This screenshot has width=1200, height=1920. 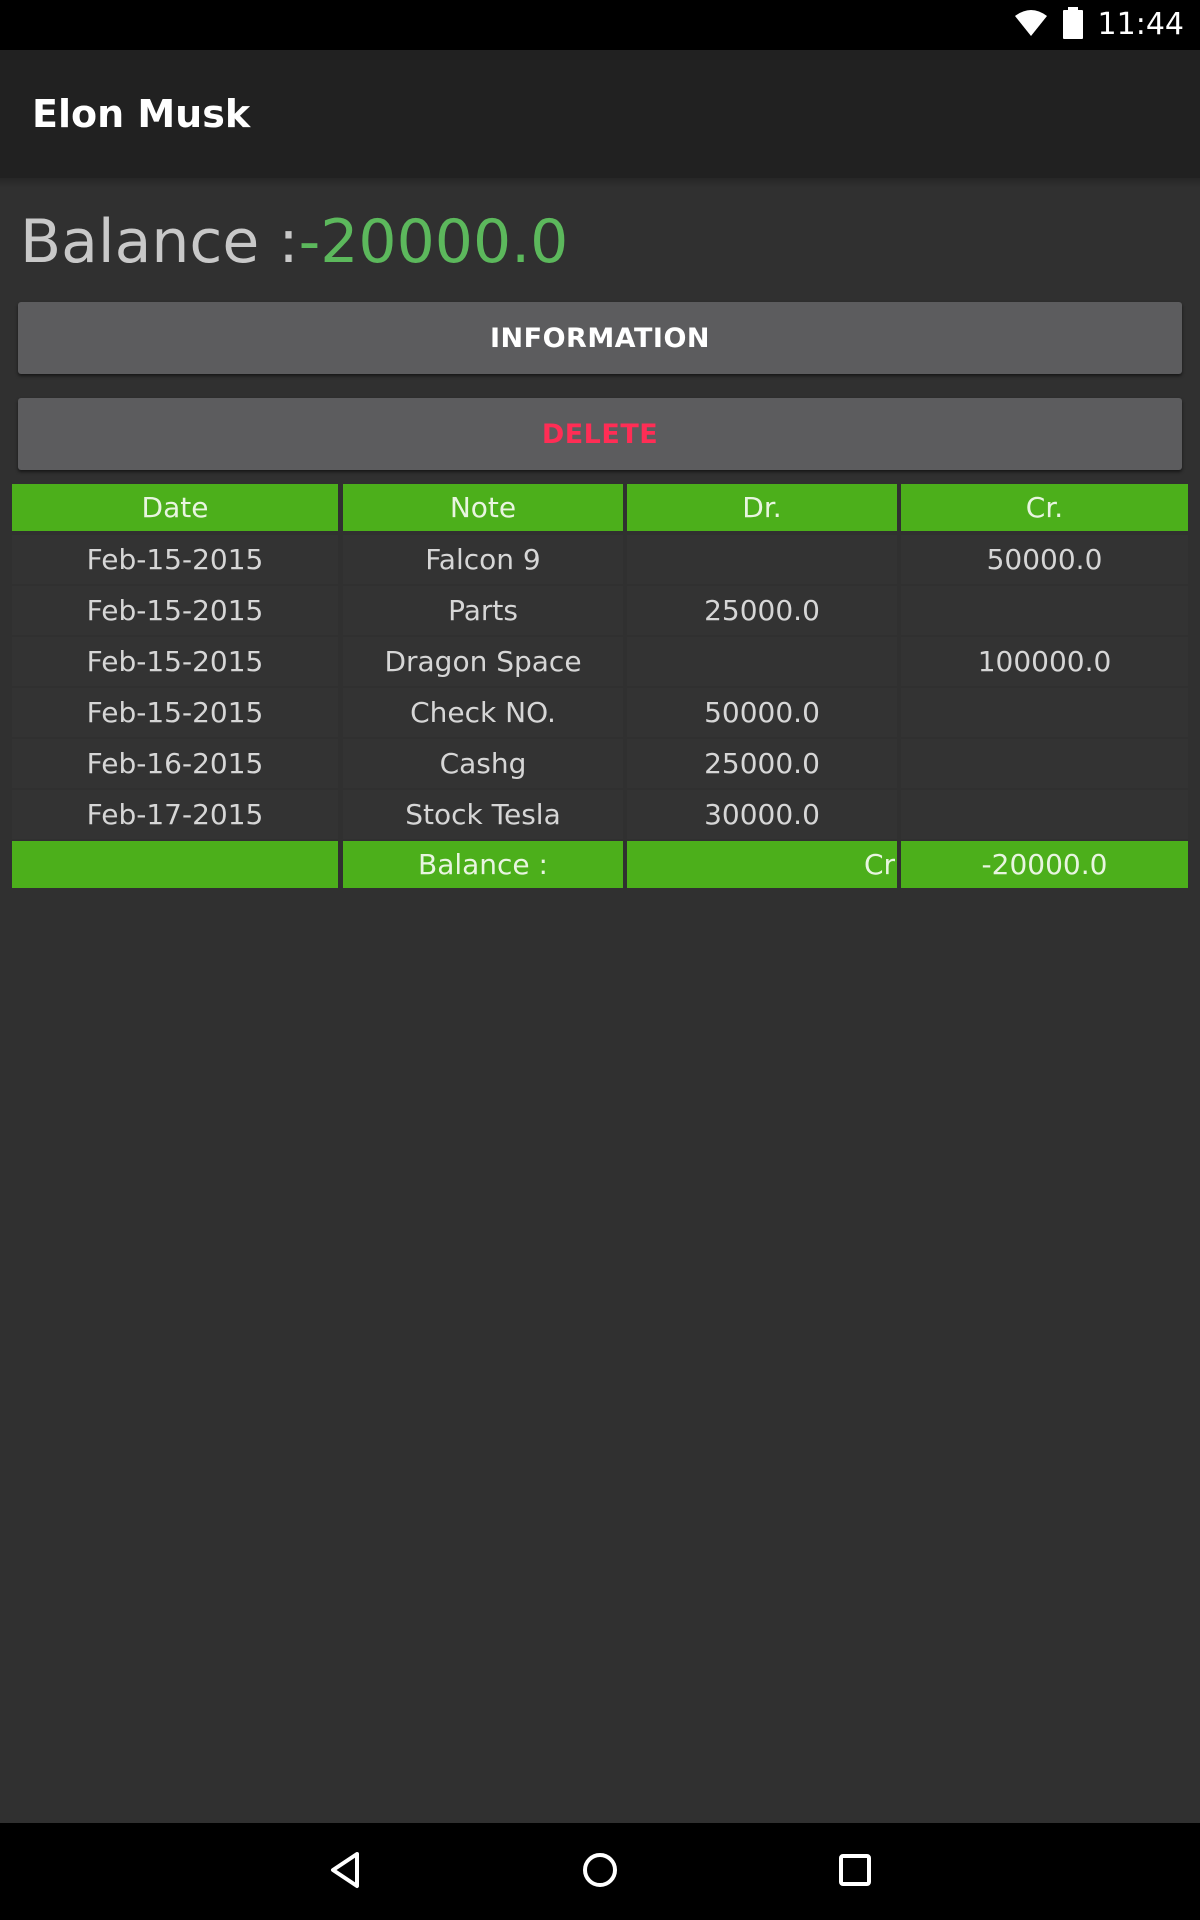 I want to click on cell-date: Feb-17-2015, so click(x=175, y=814).